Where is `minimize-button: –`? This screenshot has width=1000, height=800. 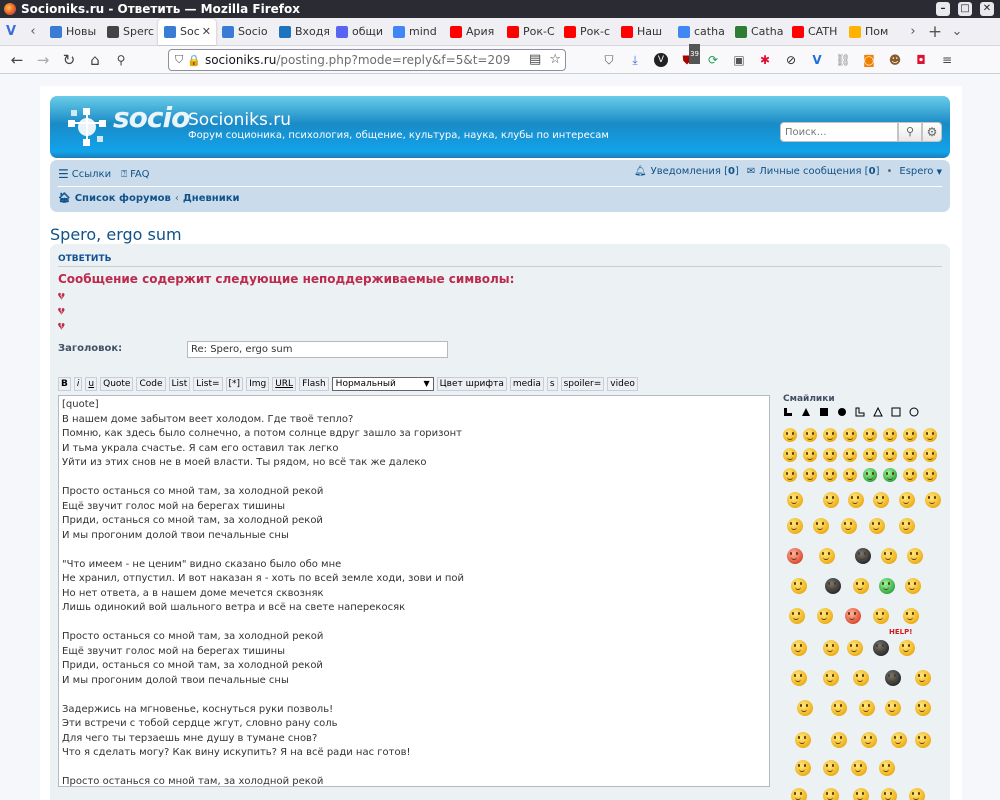
minimize-button: – is located at coordinates (943, 9).